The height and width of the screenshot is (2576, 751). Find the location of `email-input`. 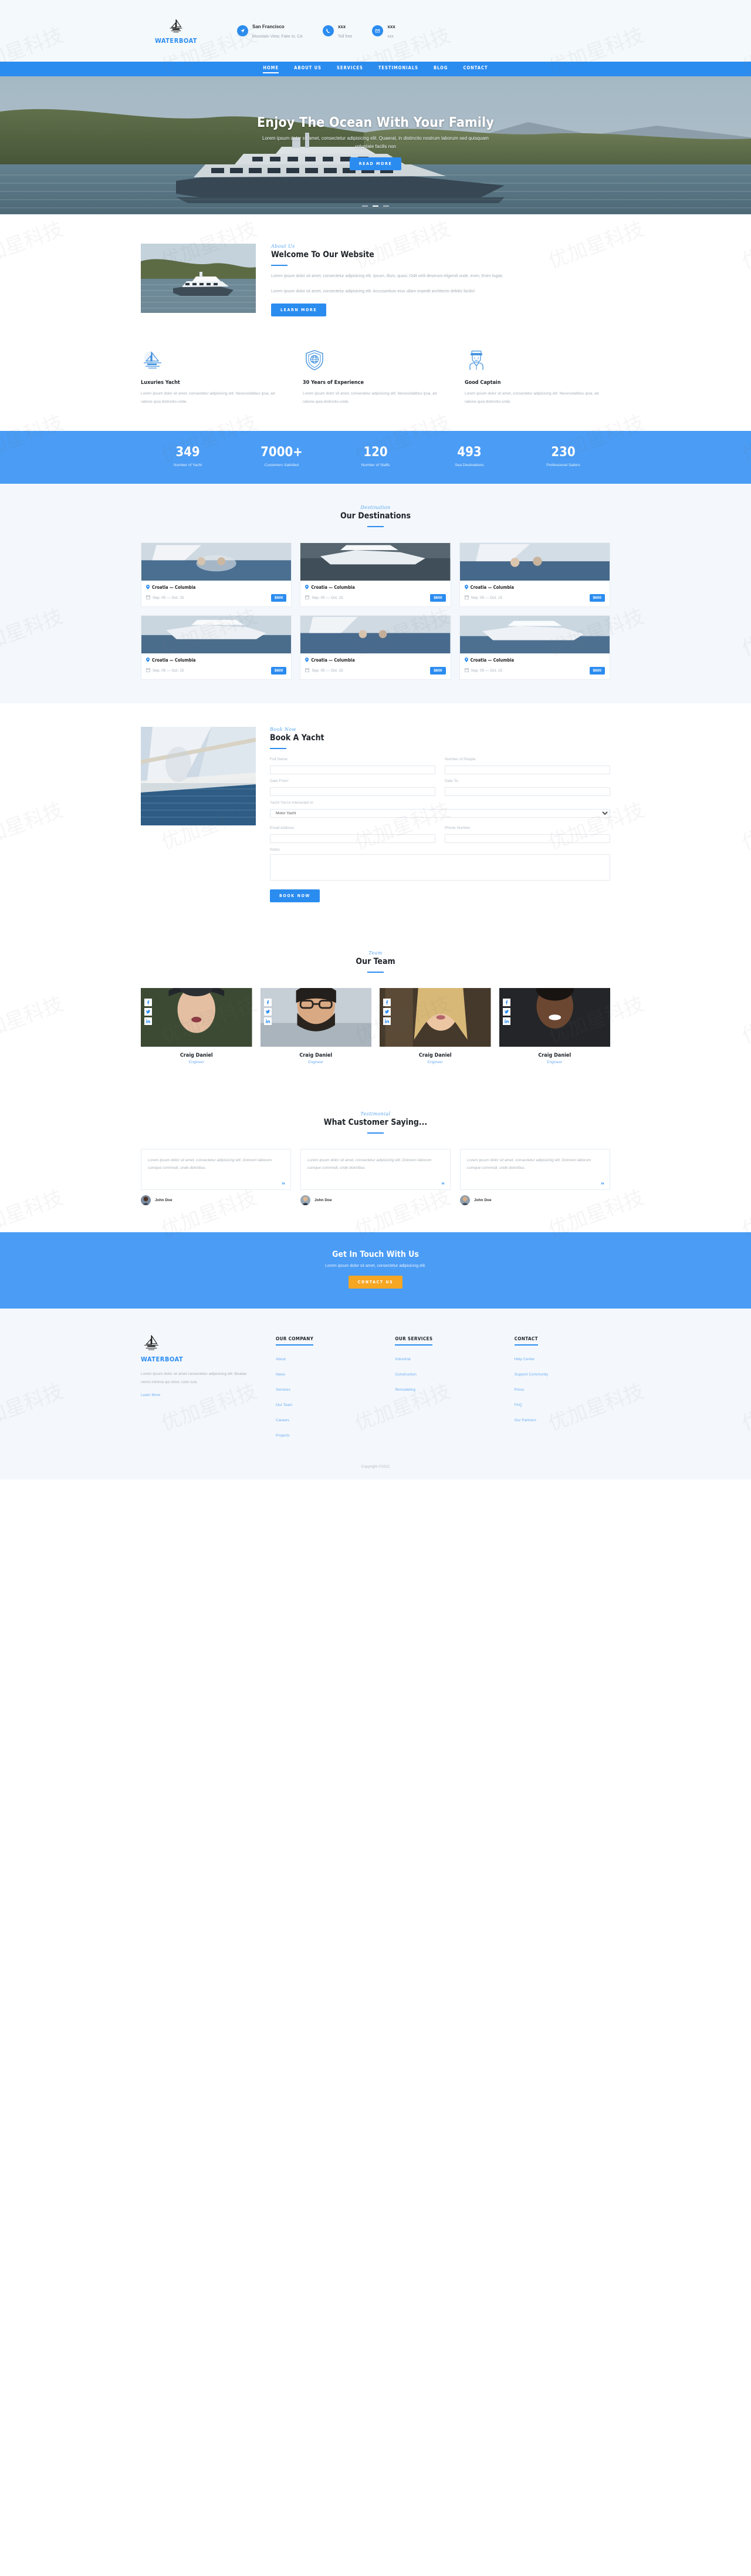

email-input is located at coordinates (352, 838).